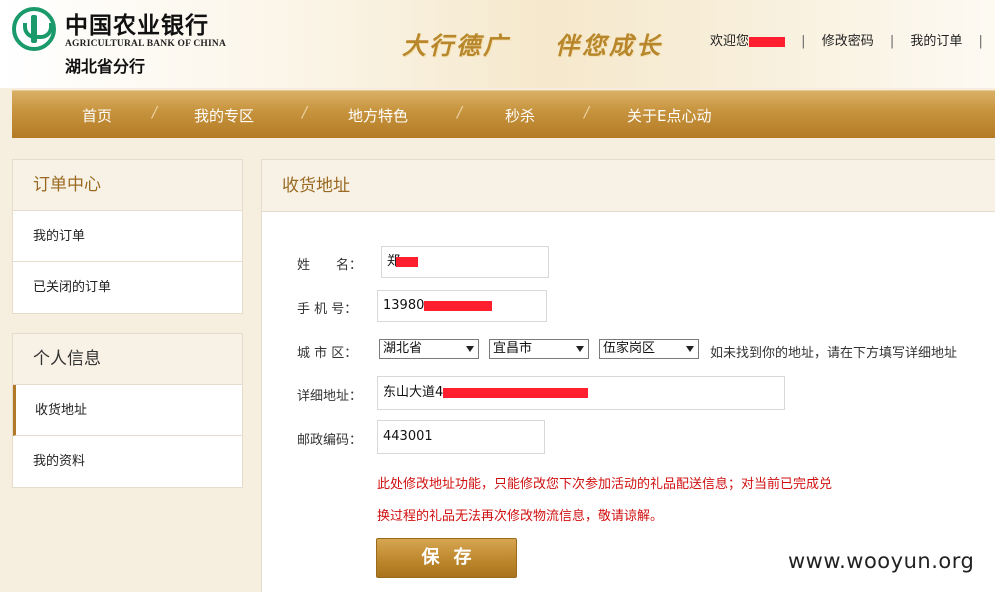 The width and height of the screenshot is (995, 592). What do you see at coordinates (97, 115) in the screenshot?
I see `nav-item-home: 首页` at bounding box center [97, 115].